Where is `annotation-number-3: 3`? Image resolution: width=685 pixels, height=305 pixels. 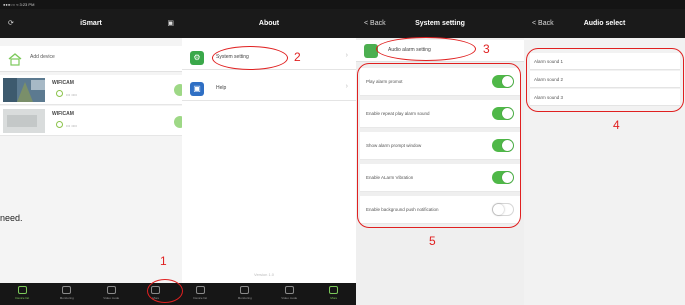
annotation-number-3: 3 is located at coordinates (486, 49).